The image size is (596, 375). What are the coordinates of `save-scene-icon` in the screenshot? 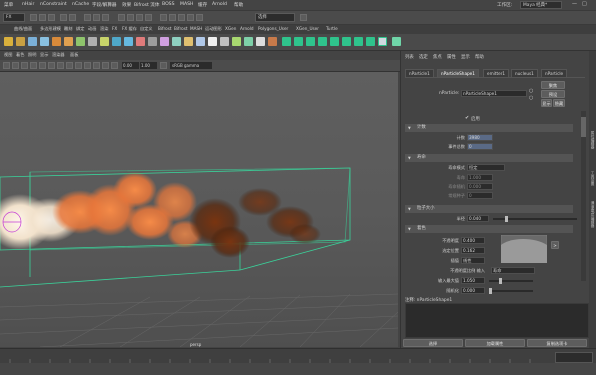 It's located at (51, 17).